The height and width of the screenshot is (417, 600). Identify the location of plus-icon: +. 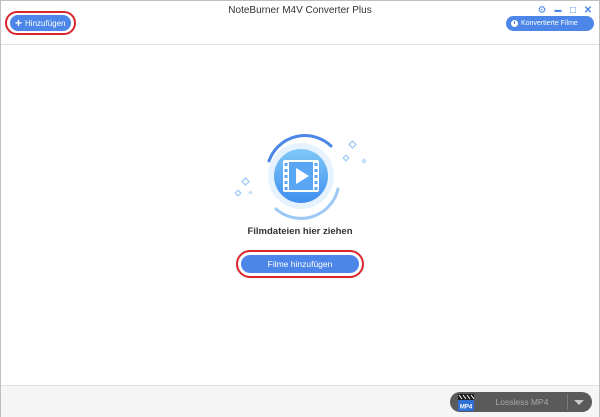
(19, 23).